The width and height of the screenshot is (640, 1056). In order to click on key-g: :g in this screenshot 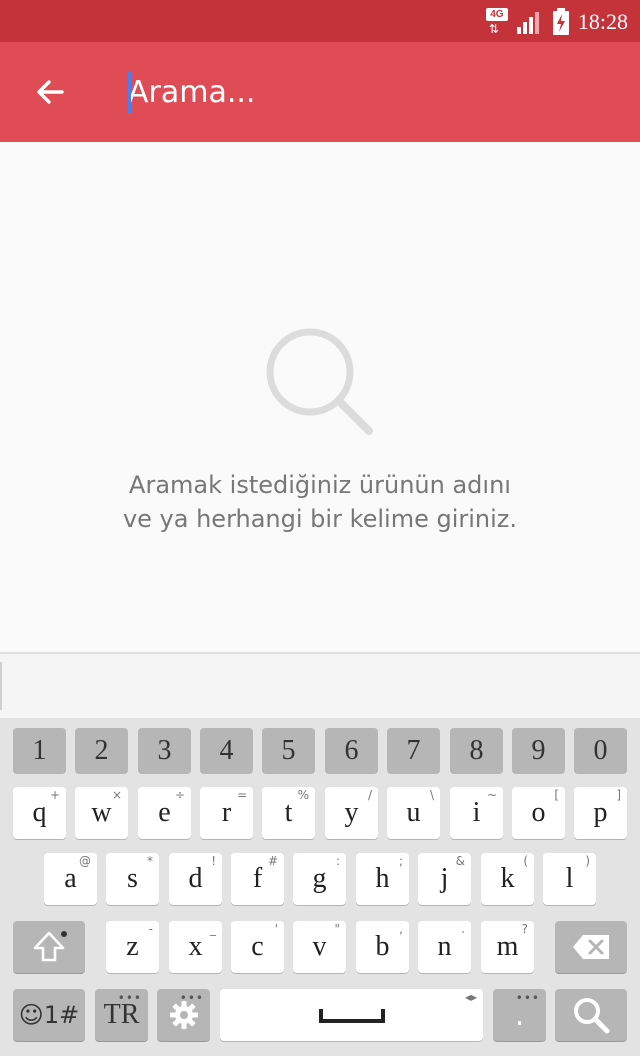, I will do `click(319, 879)`.